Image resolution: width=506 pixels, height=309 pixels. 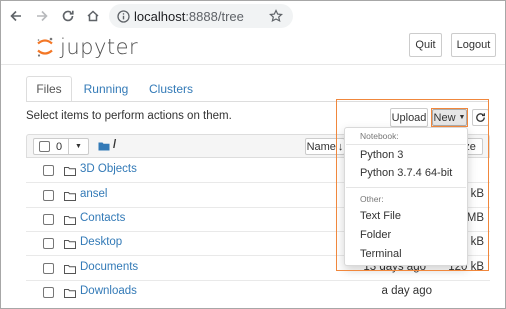 What do you see at coordinates (449, 117) in the screenshot?
I see `new-button-highlight` at bounding box center [449, 117].